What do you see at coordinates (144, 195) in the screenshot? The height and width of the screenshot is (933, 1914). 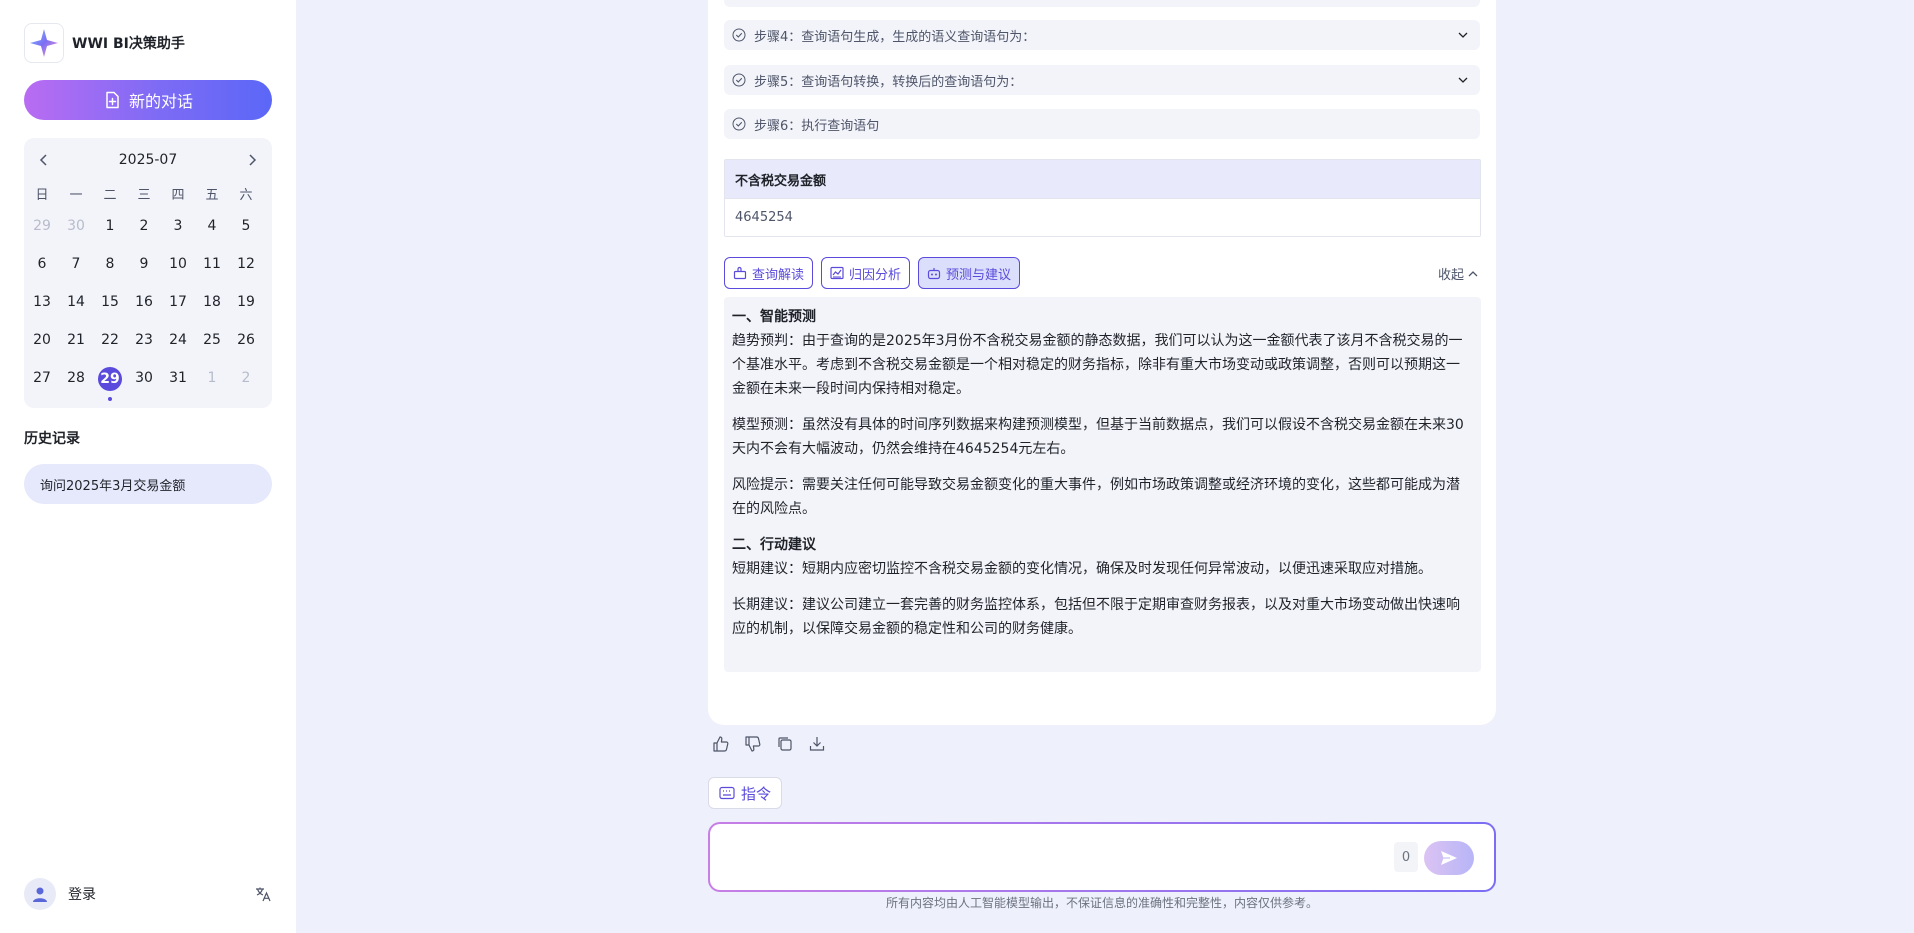 I see `weekday-label: 三` at bounding box center [144, 195].